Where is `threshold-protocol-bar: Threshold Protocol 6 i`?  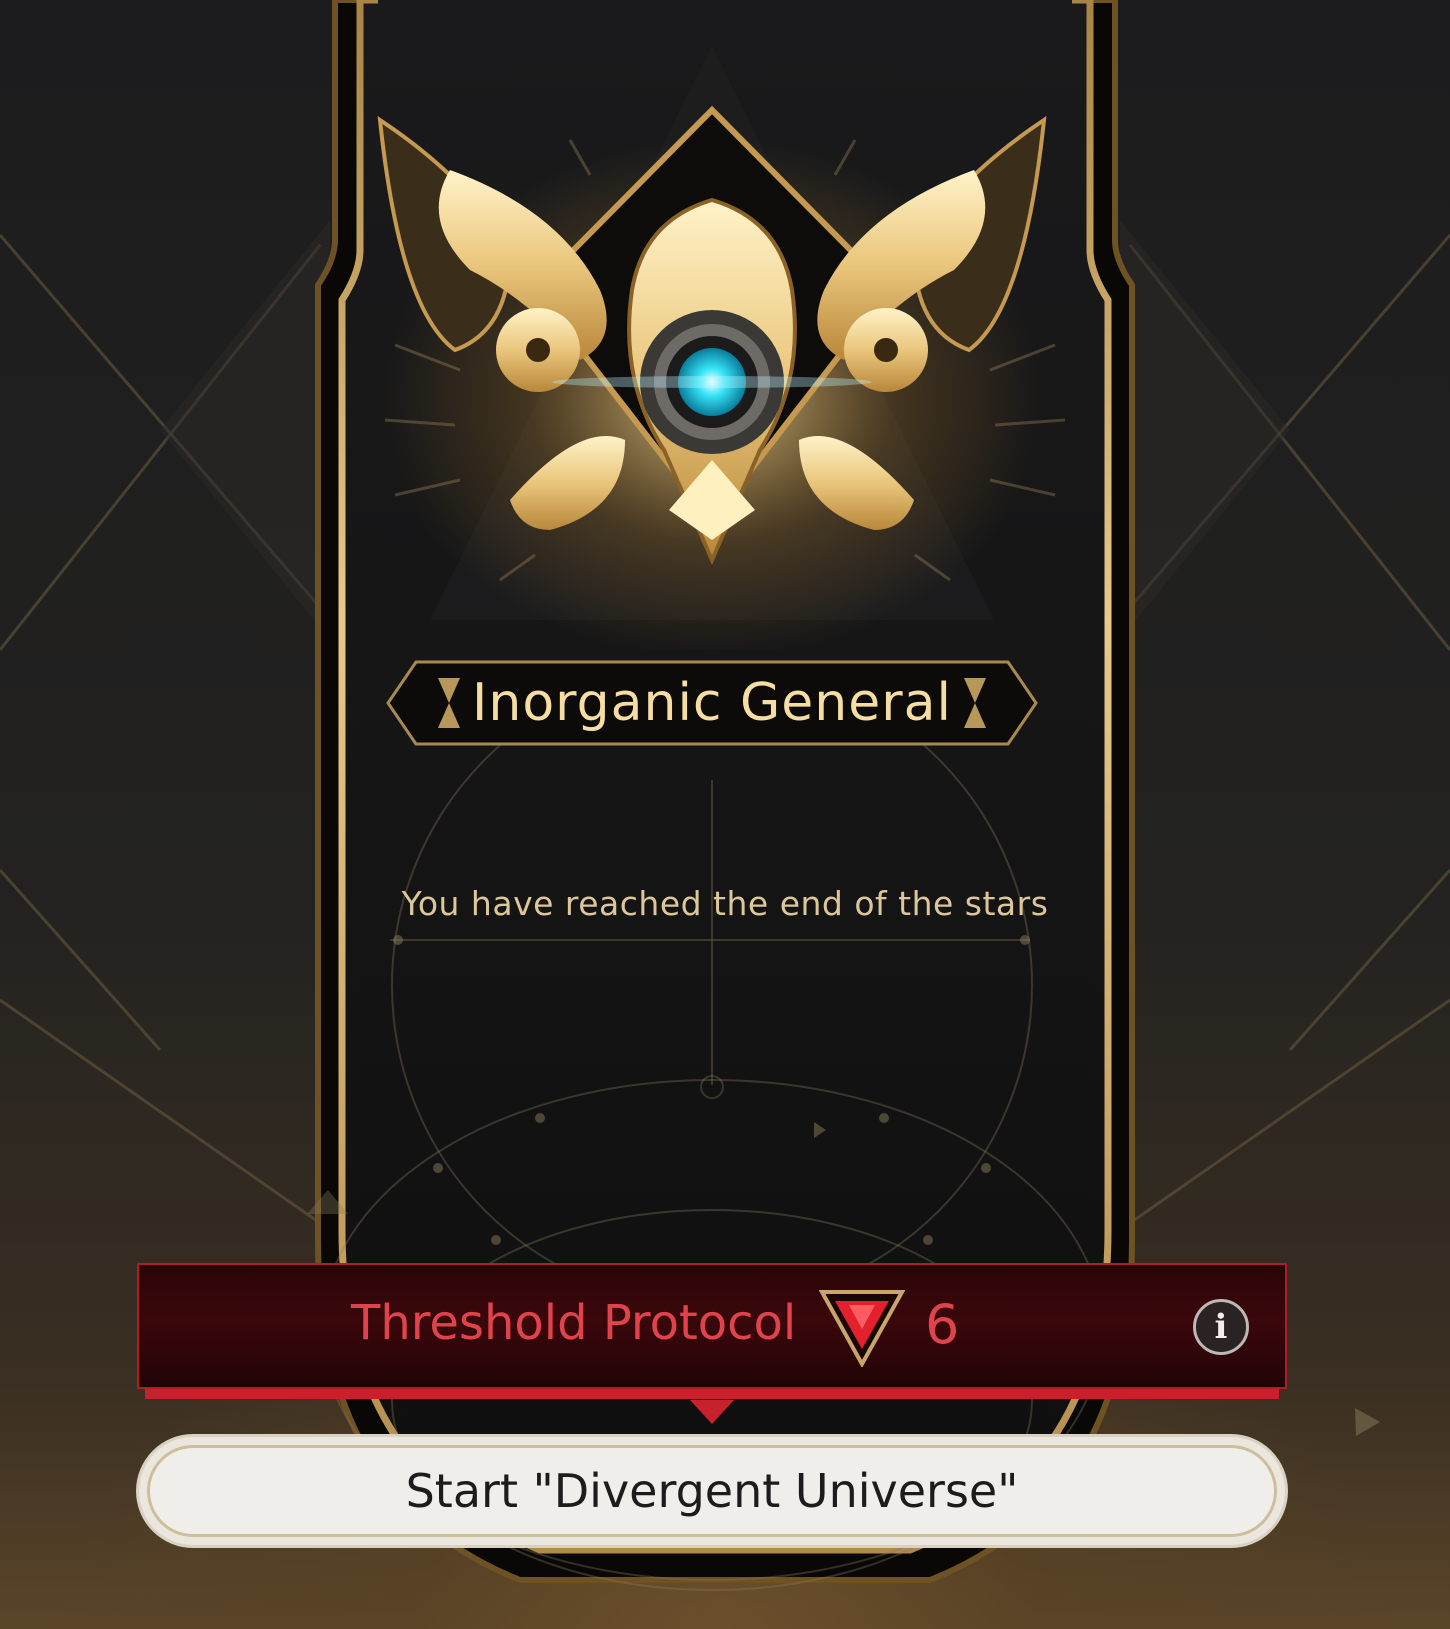 threshold-protocol-bar: Threshold Protocol 6 i is located at coordinates (712, 1331).